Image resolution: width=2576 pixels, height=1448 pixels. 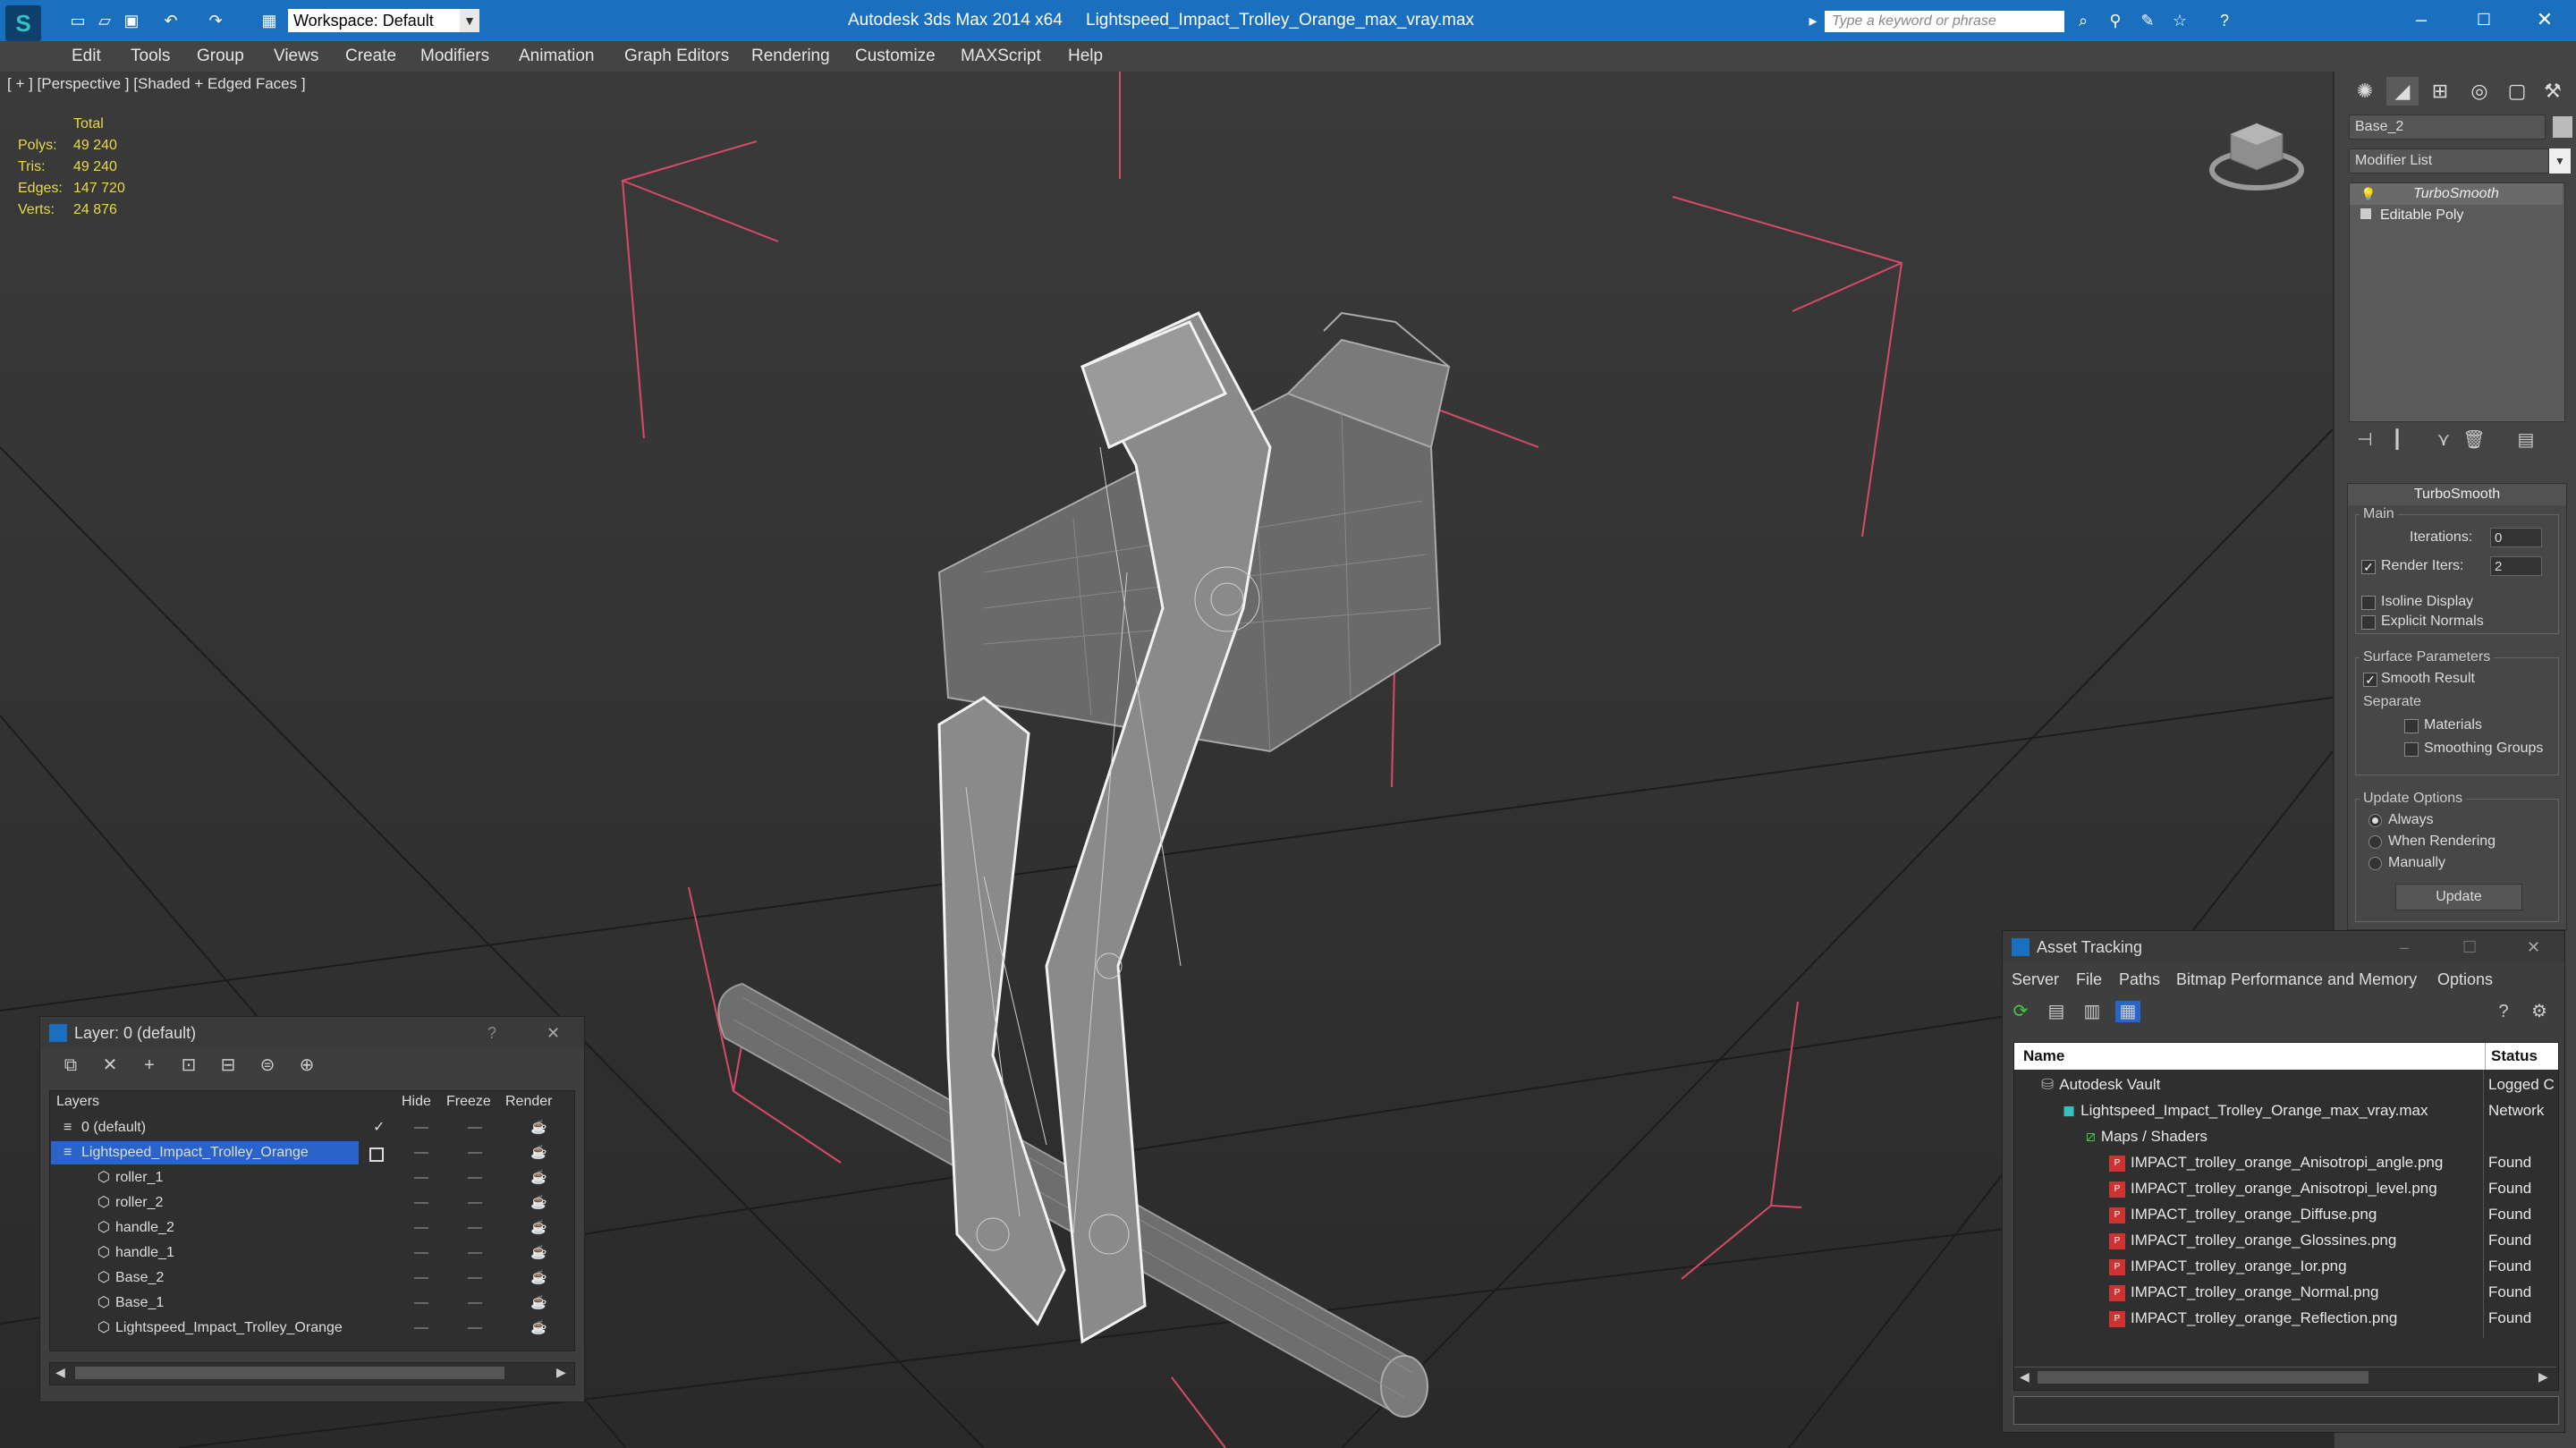 I want to click on always-radio, so click(x=2375, y=820).